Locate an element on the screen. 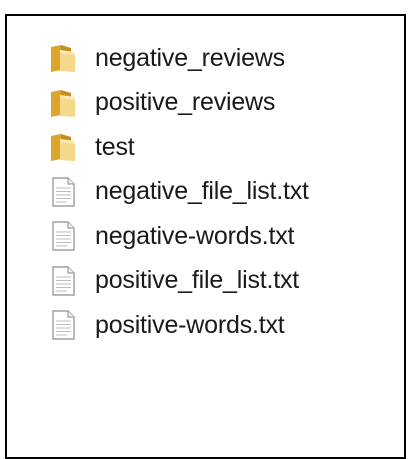 The width and height of the screenshot is (417, 459). list-item-negative-reviews: negative_reviews is located at coordinates (177, 58).